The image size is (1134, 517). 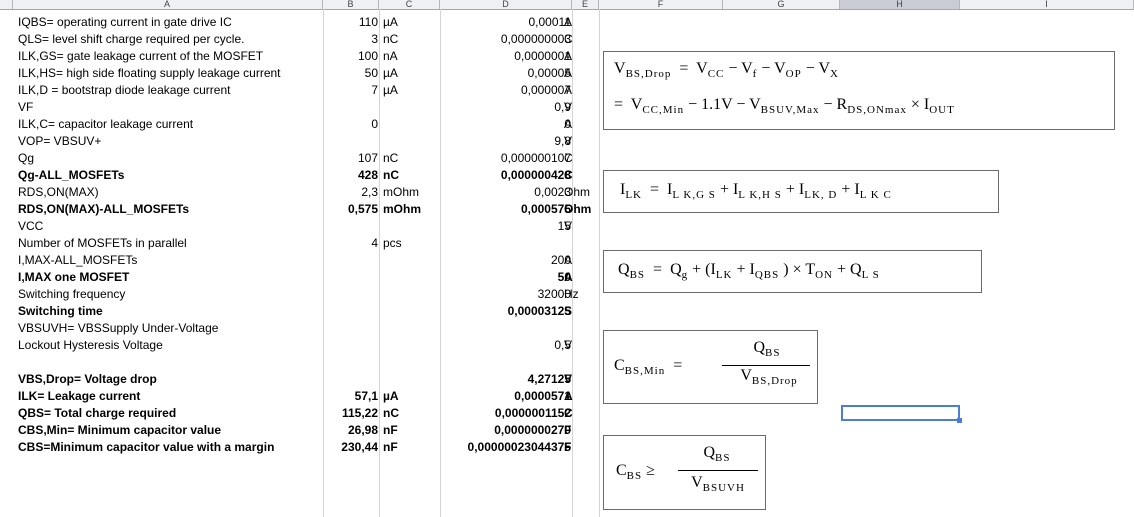 I want to click on column-header-a: A, so click(x=167, y=4).